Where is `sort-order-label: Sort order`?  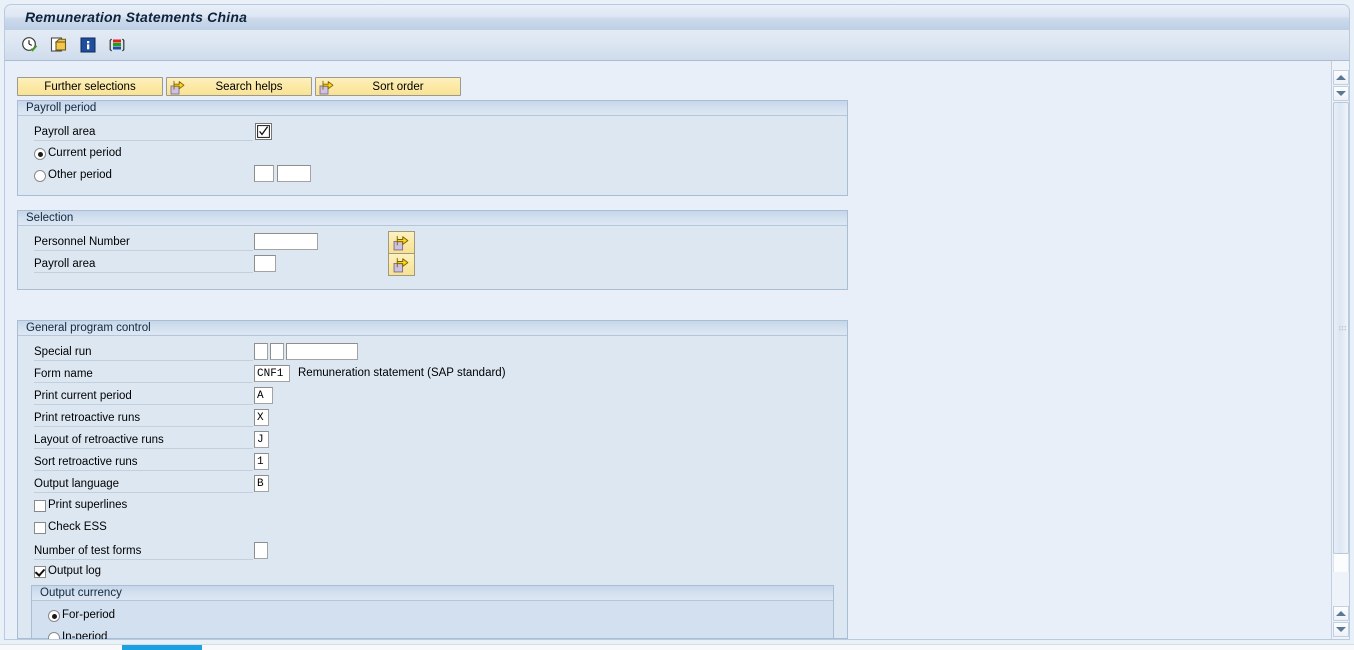 sort-order-label: Sort order is located at coordinates (398, 86).